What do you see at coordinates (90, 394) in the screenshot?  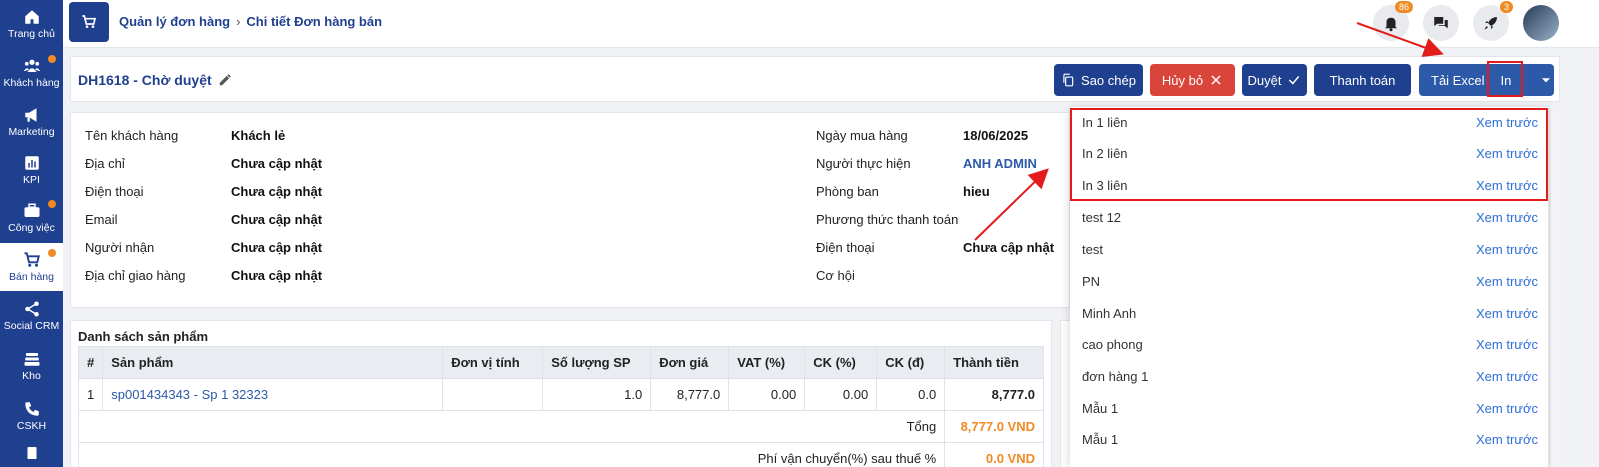 I see `cell-index: 1` at bounding box center [90, 394].